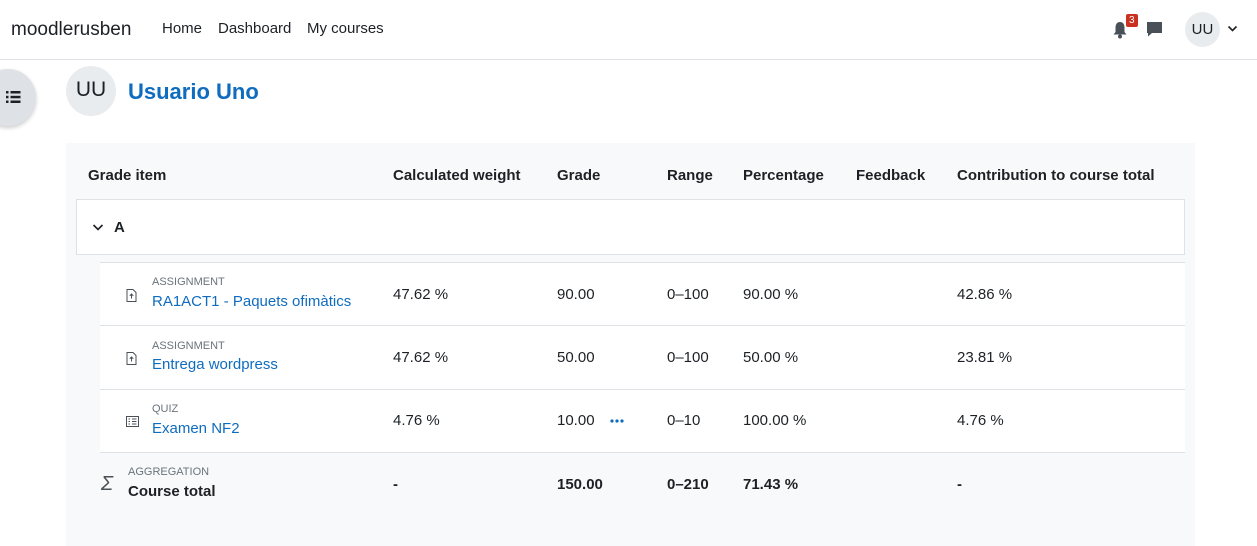  I want to click on header-grade: Grade, so click(579, 175).